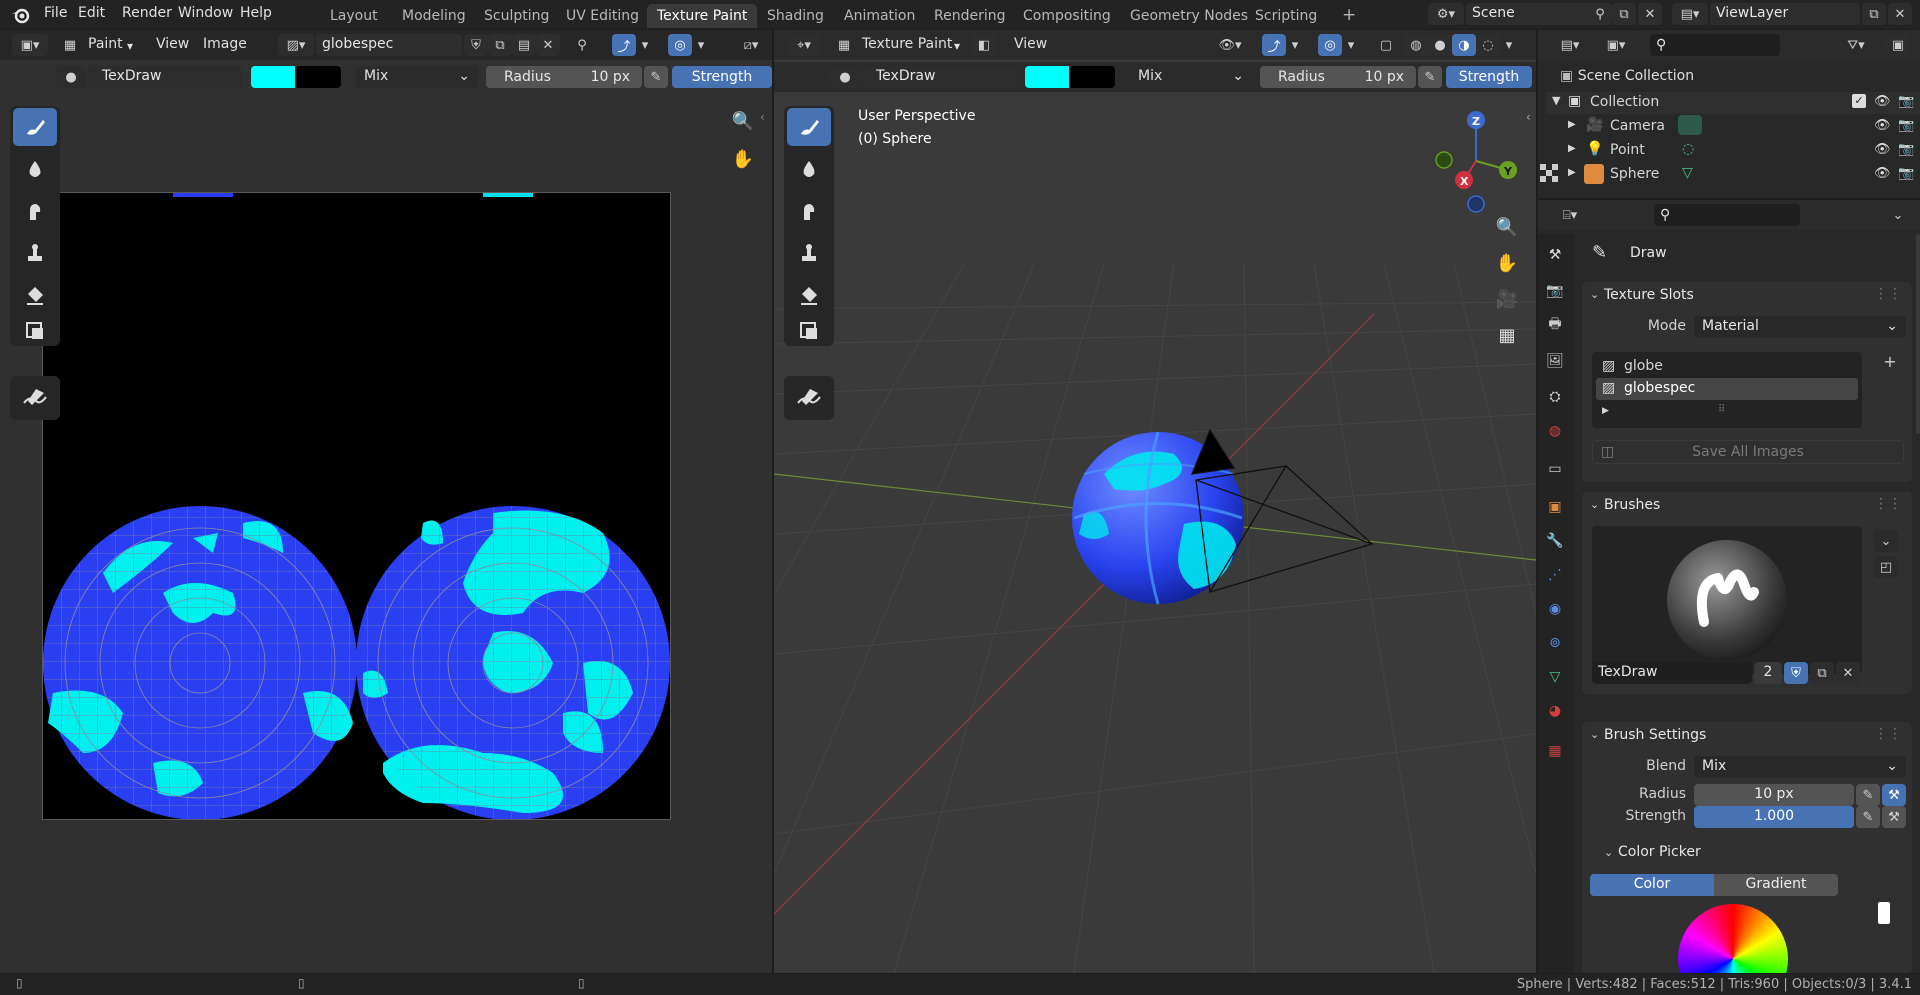 This screenshot has height=995, width=1920. I want to click on gradient-tab: Gradient, so click(1776, 885).